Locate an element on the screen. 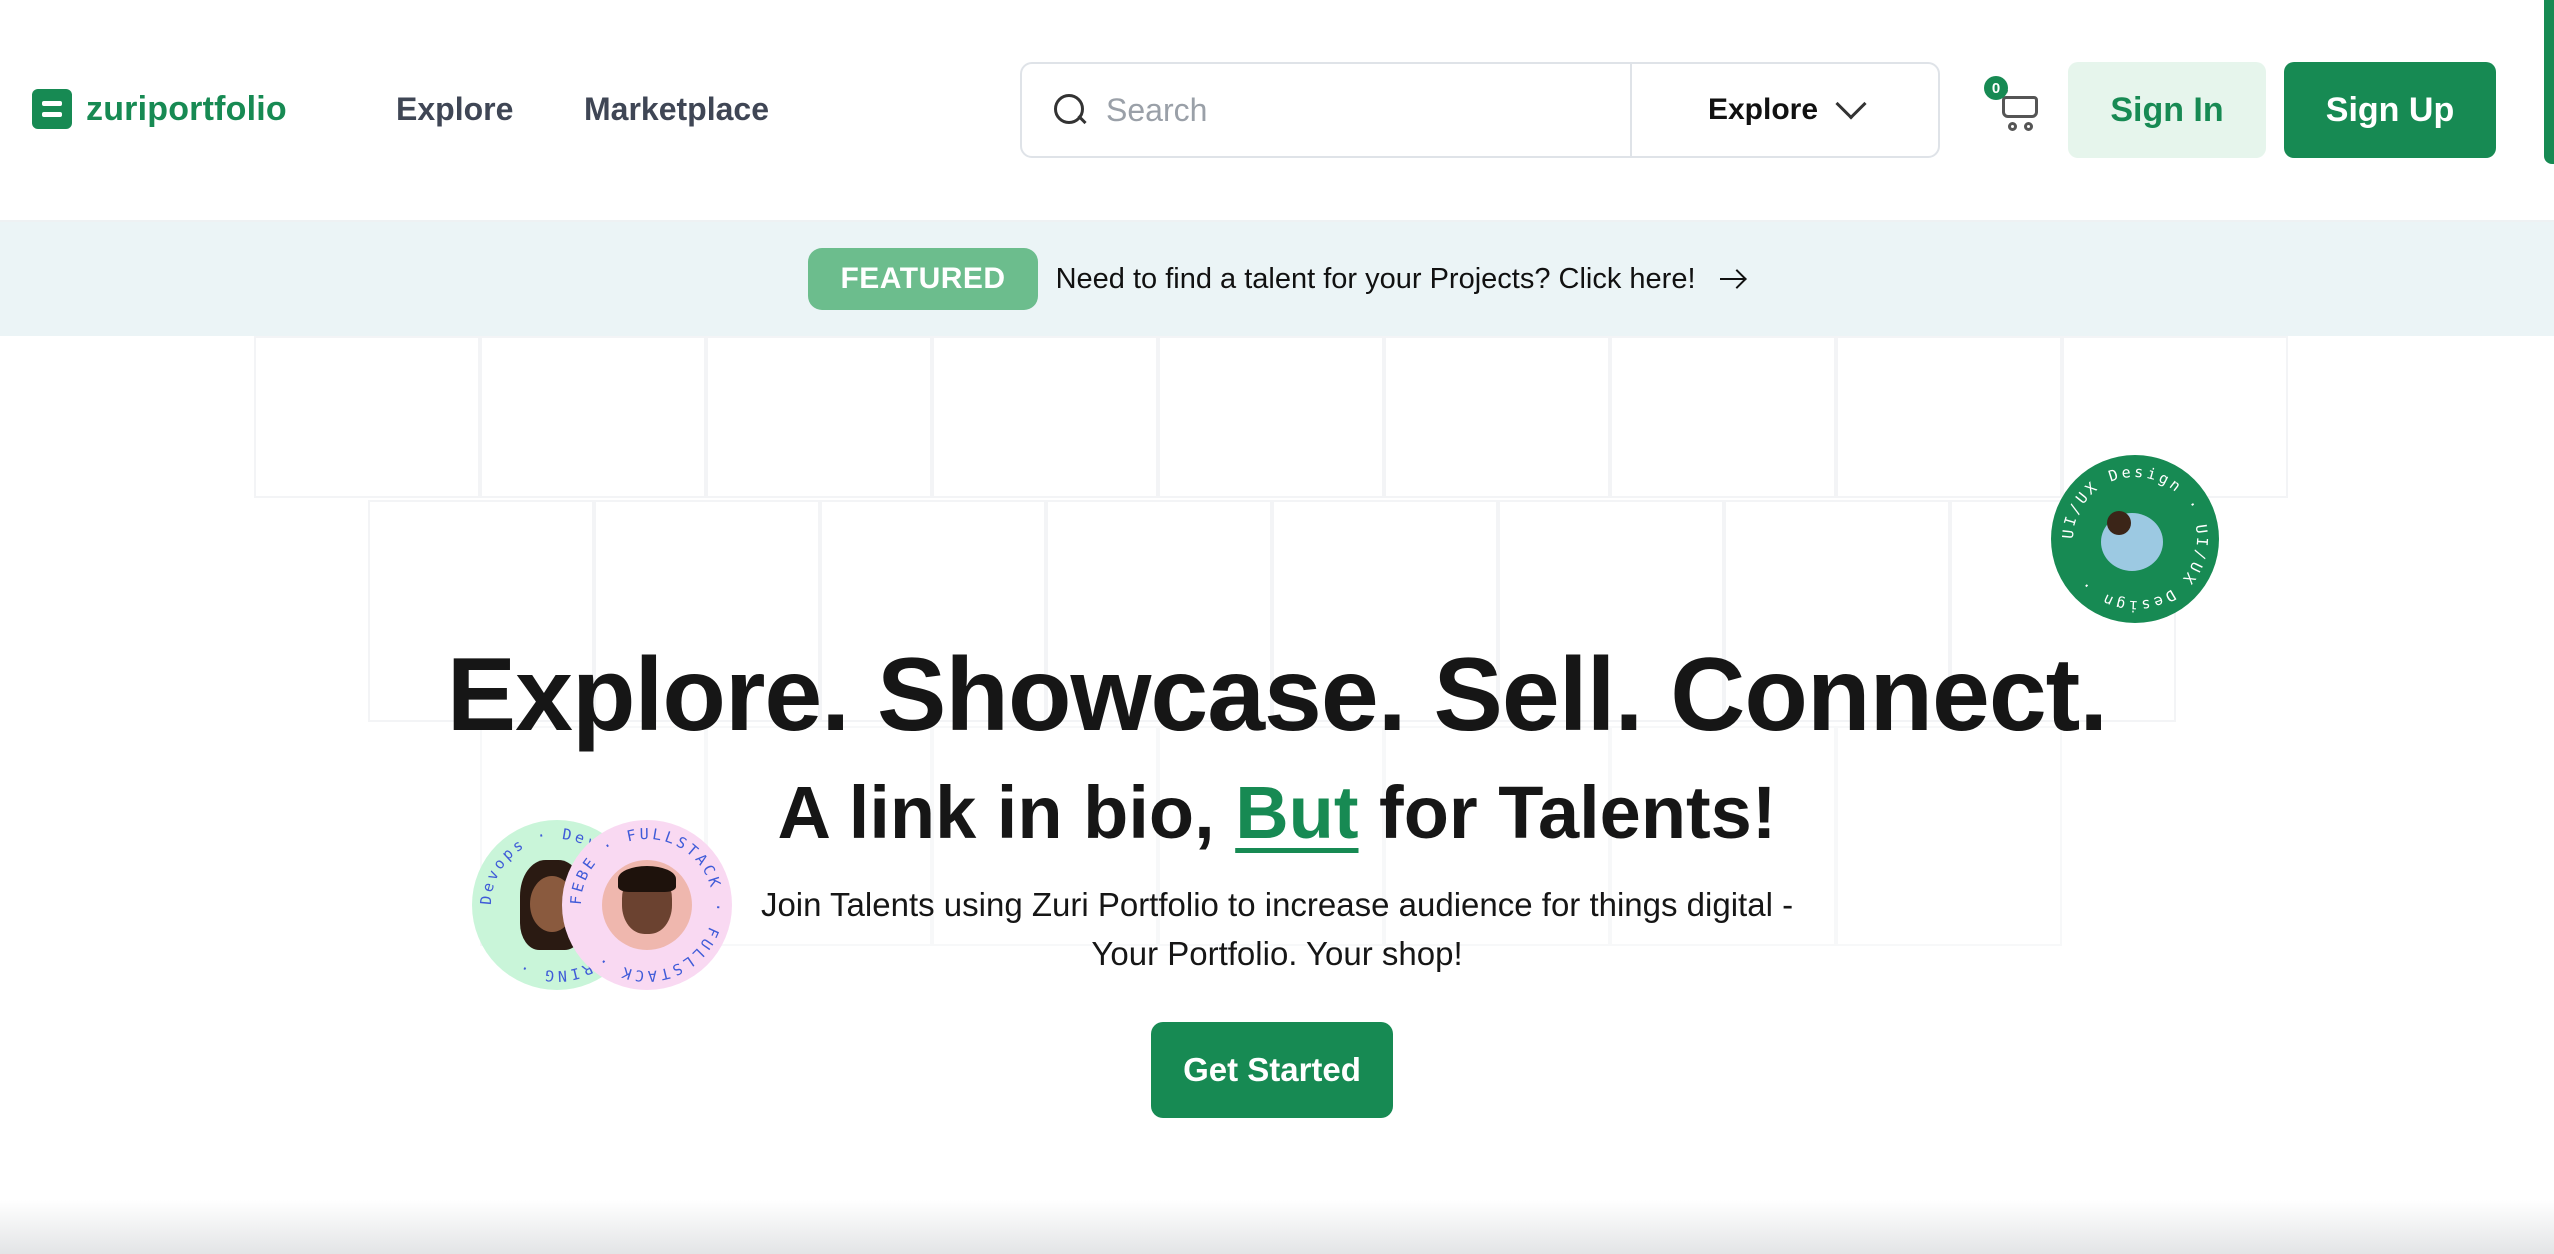 The height and width of the screenshot is (1254, 2554). arrow-right-icon is located at coordinates (1732, 279).